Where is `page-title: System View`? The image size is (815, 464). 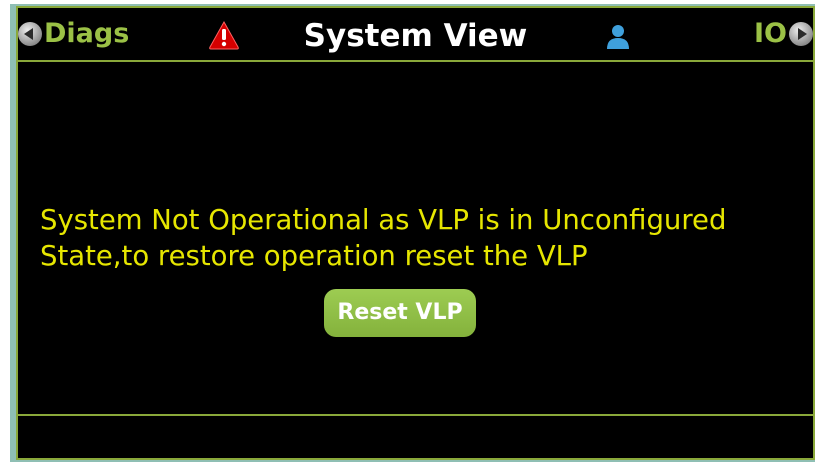
page-title: System View is located at coordinates (415, 36).